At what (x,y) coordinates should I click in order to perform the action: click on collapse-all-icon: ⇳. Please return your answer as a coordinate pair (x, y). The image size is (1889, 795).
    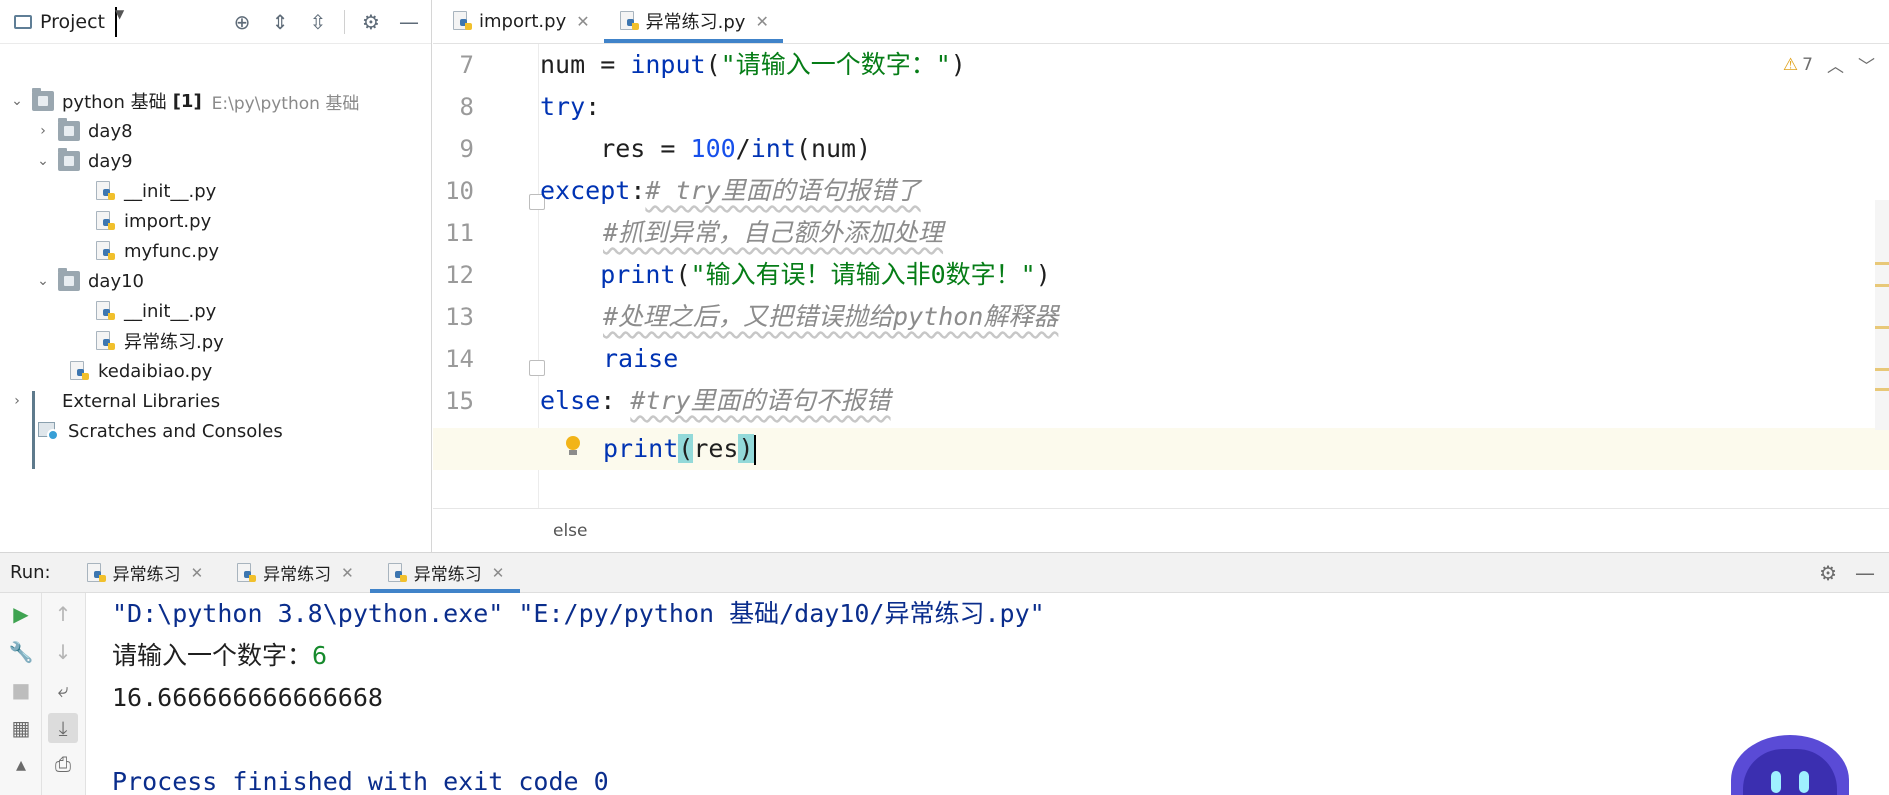
    Looking at the image, I should click on (318, 22).